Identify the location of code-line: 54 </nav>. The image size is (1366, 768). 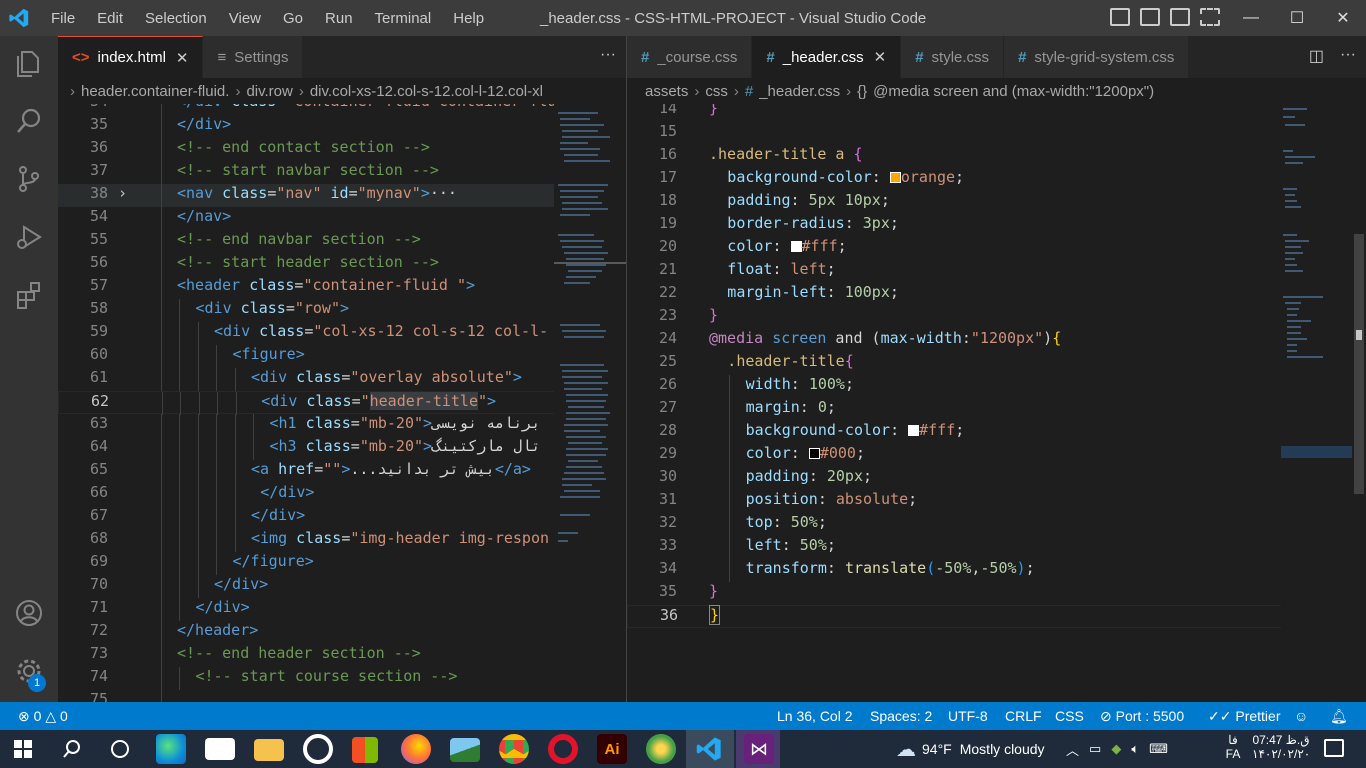
(342, 218).